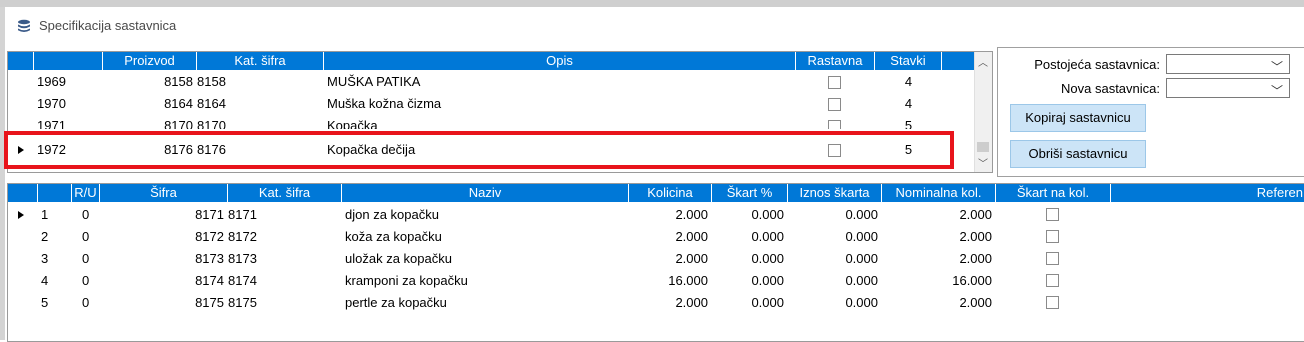  Describe the element at coordinates (1228, 64) in the screenshot. I see `existing-bom-select: ﹀` at that location.